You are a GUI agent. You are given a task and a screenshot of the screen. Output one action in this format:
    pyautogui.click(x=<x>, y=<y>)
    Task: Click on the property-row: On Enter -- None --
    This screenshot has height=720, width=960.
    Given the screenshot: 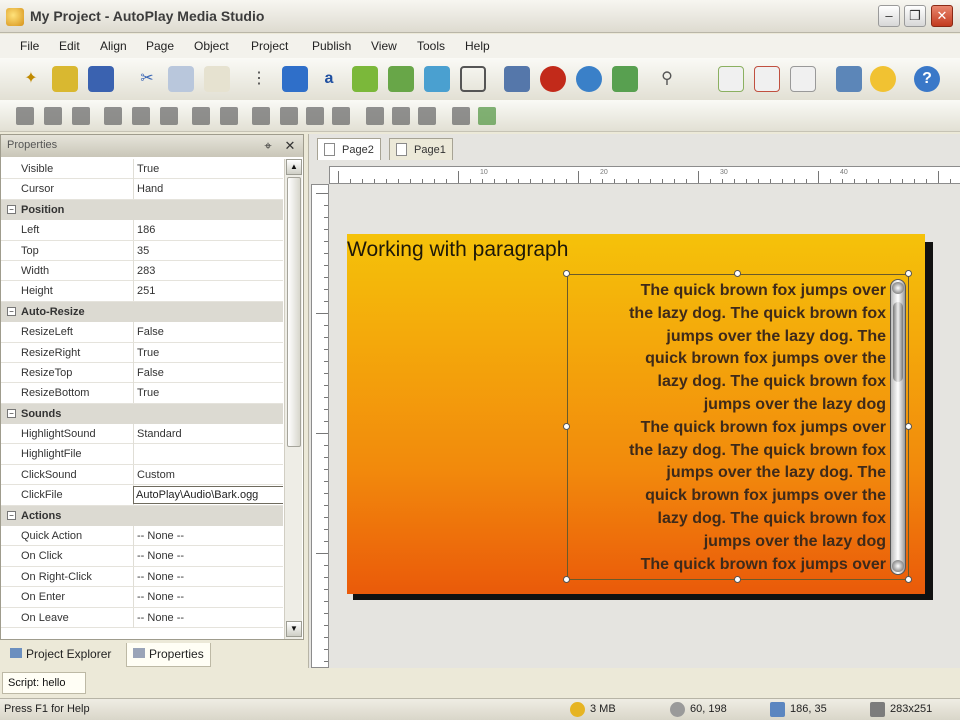 What is the action you would take?
    pyautogui.click(x=142, y=597)
    